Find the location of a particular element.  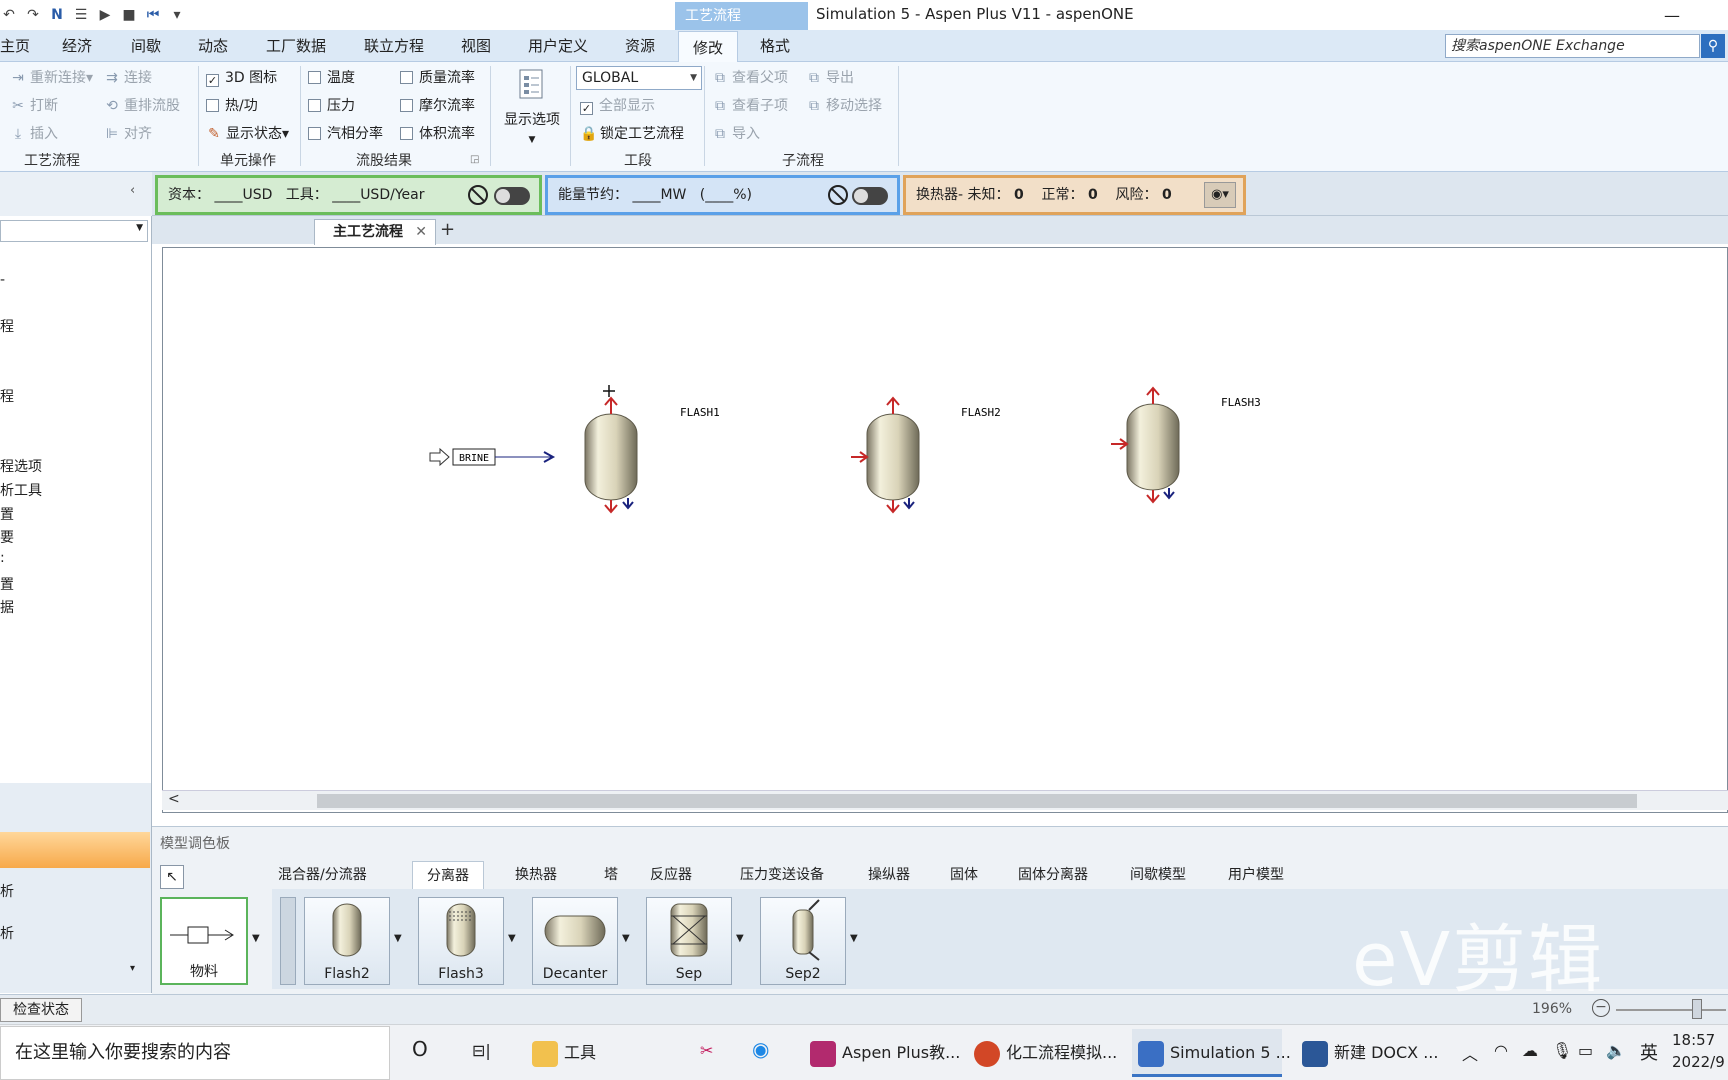

edge-icon: ◉ is located at coordinates (760, 1049).